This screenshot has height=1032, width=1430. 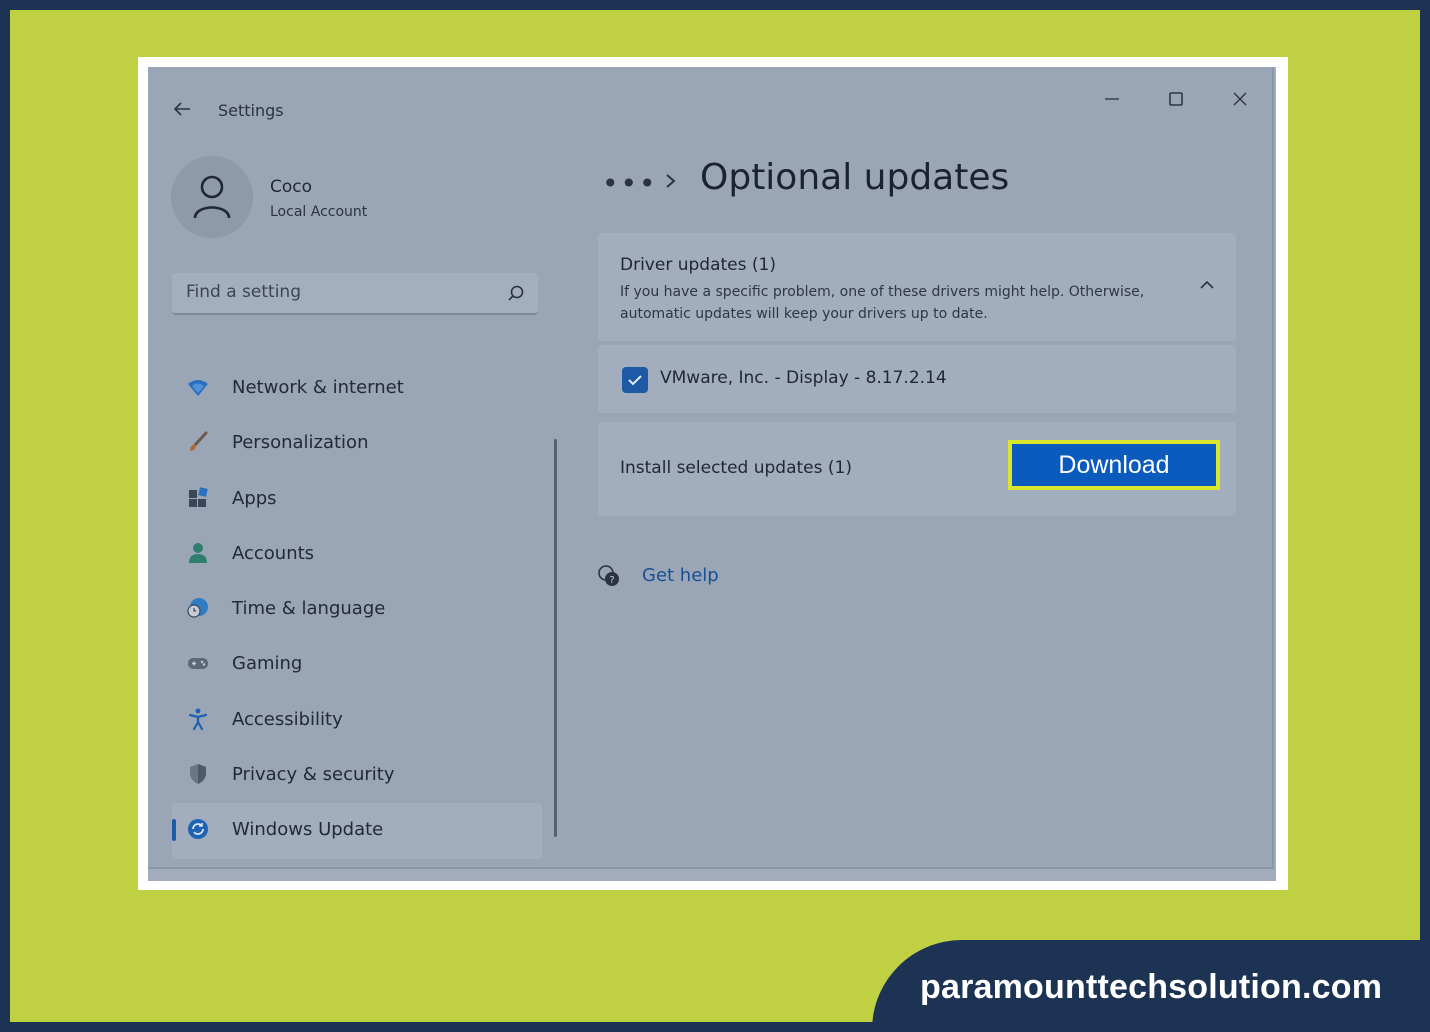 What do you see at coordinates (197, 608) in the screenshot?
I see `globe-clock-icon` at bounding box center [197, 608].